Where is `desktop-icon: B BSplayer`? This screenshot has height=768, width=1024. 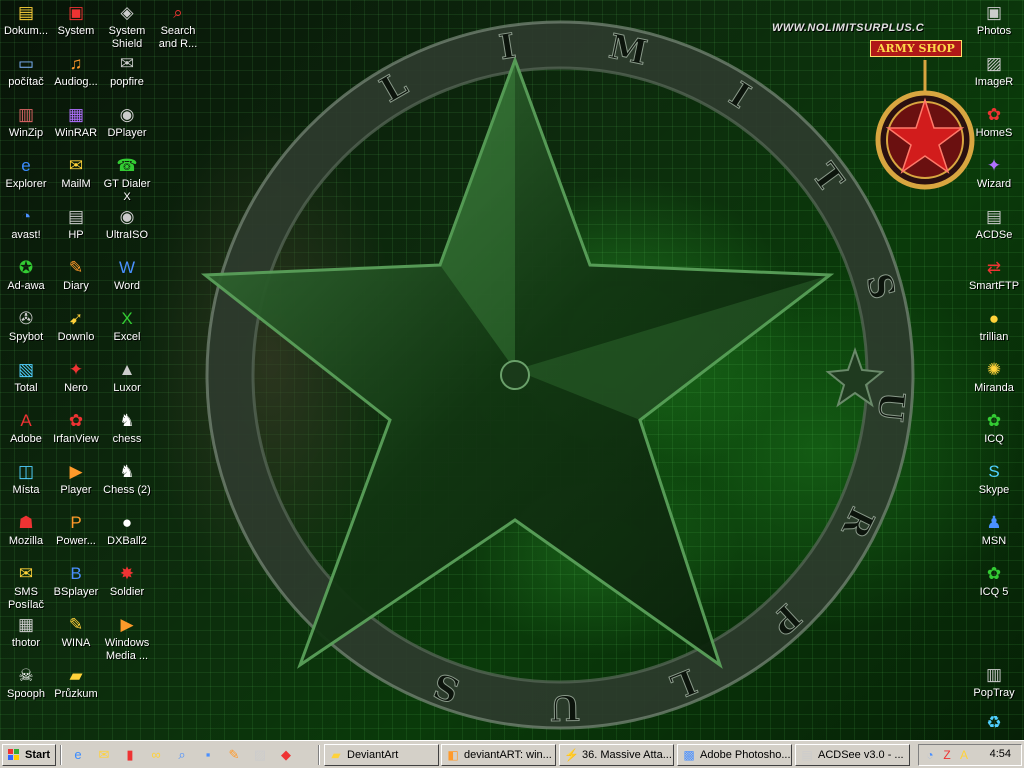
desktop-icon: B BSplayer is located at coordinates (76, 581).